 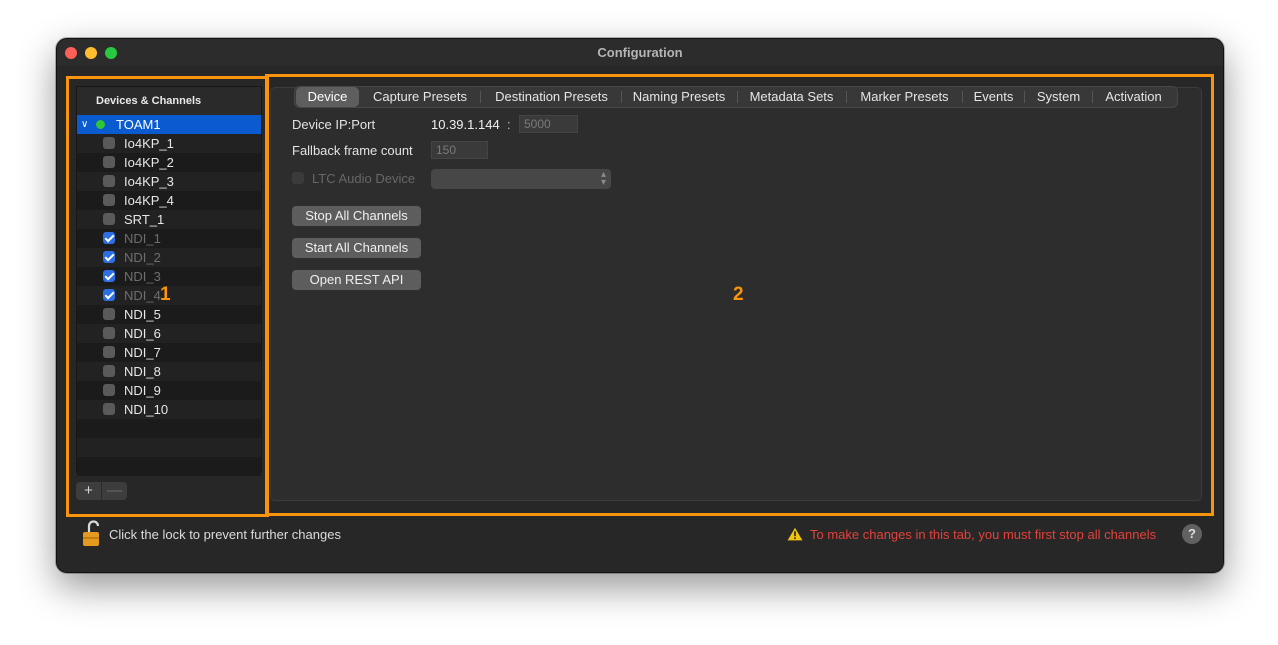 I want to click on warning-icon, so click(x=795, y=534).